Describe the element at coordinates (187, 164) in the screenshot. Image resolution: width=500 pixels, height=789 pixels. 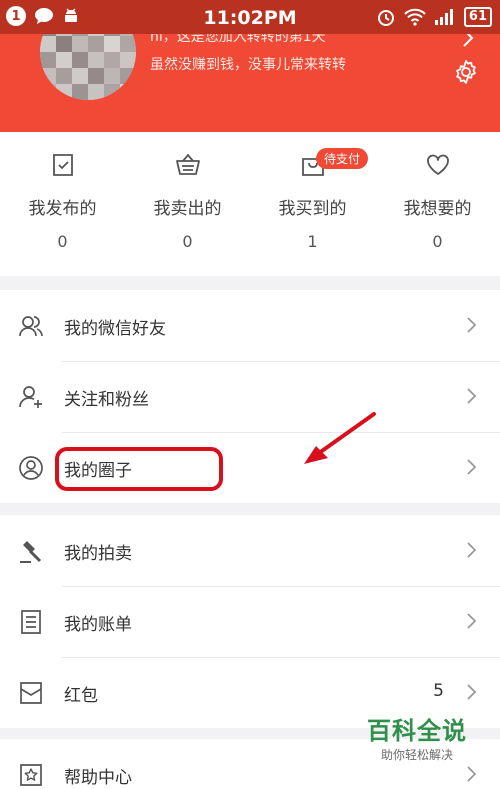
I see `basket-icon` at that location.